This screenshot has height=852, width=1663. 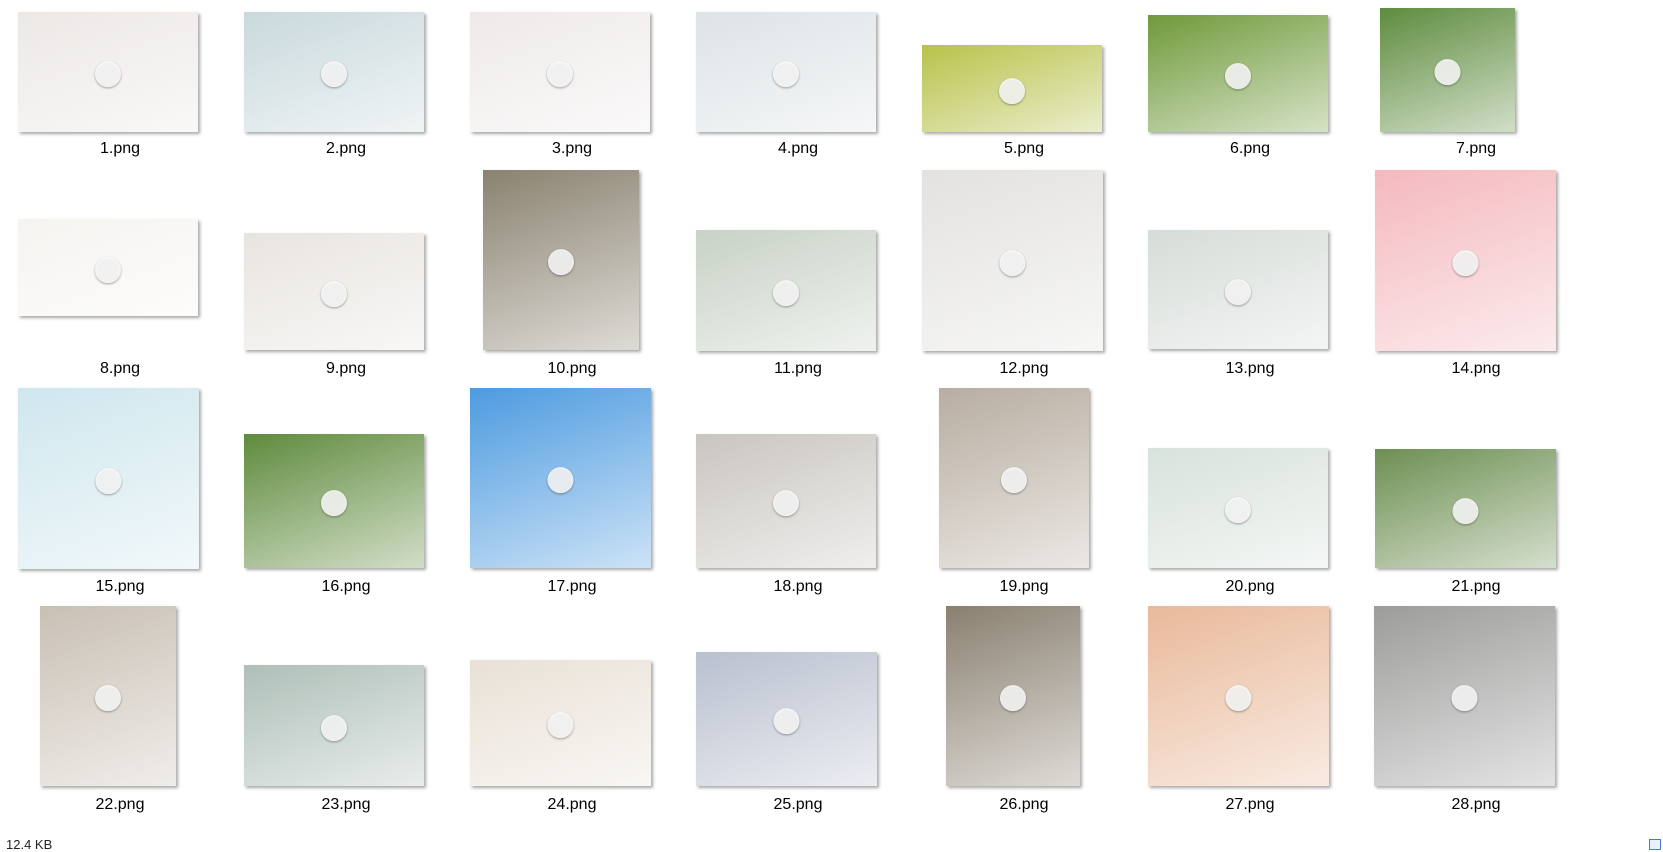 I want to click on file-name-label: 3.png, so click(x=572, y=148).